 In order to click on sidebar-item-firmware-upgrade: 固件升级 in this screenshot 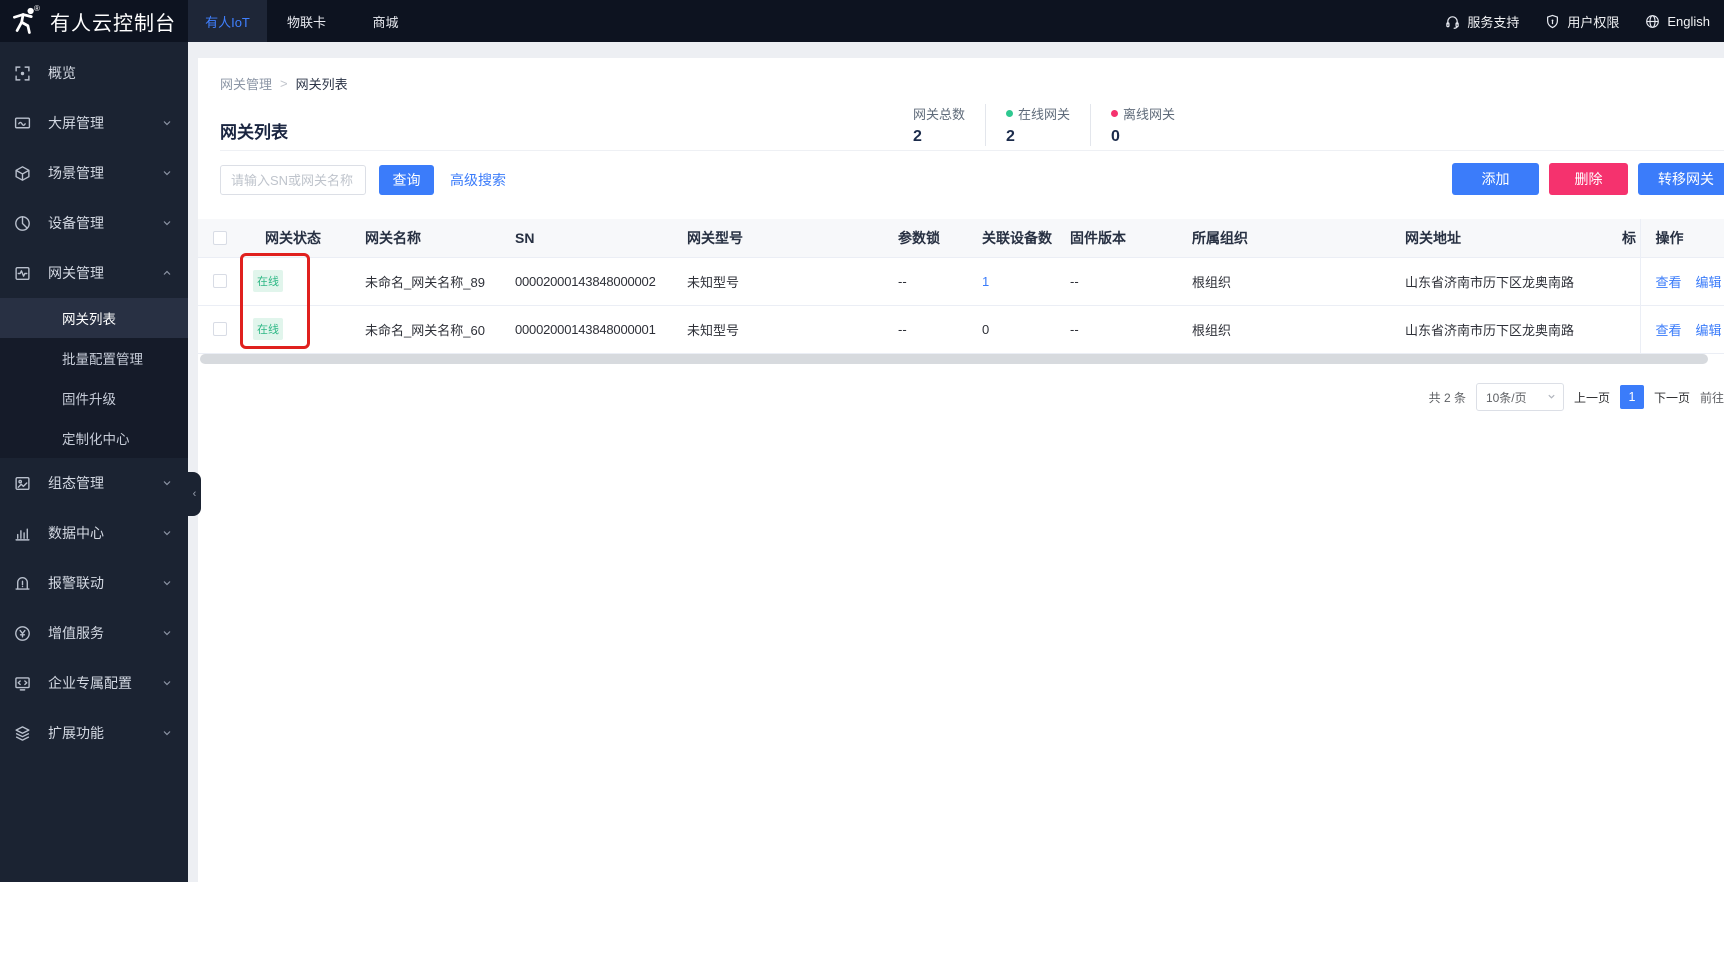, I will do `click(94, 398)`.